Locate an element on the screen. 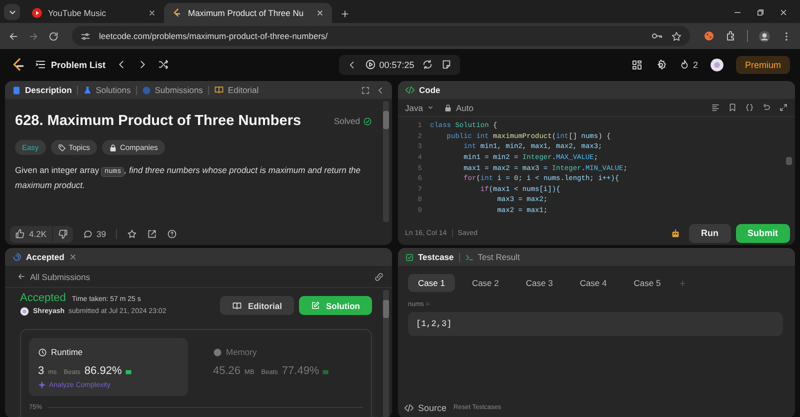 This screenshot has height=417, width=800. case-tab: Case 4 is located at coordinates (593, 283).